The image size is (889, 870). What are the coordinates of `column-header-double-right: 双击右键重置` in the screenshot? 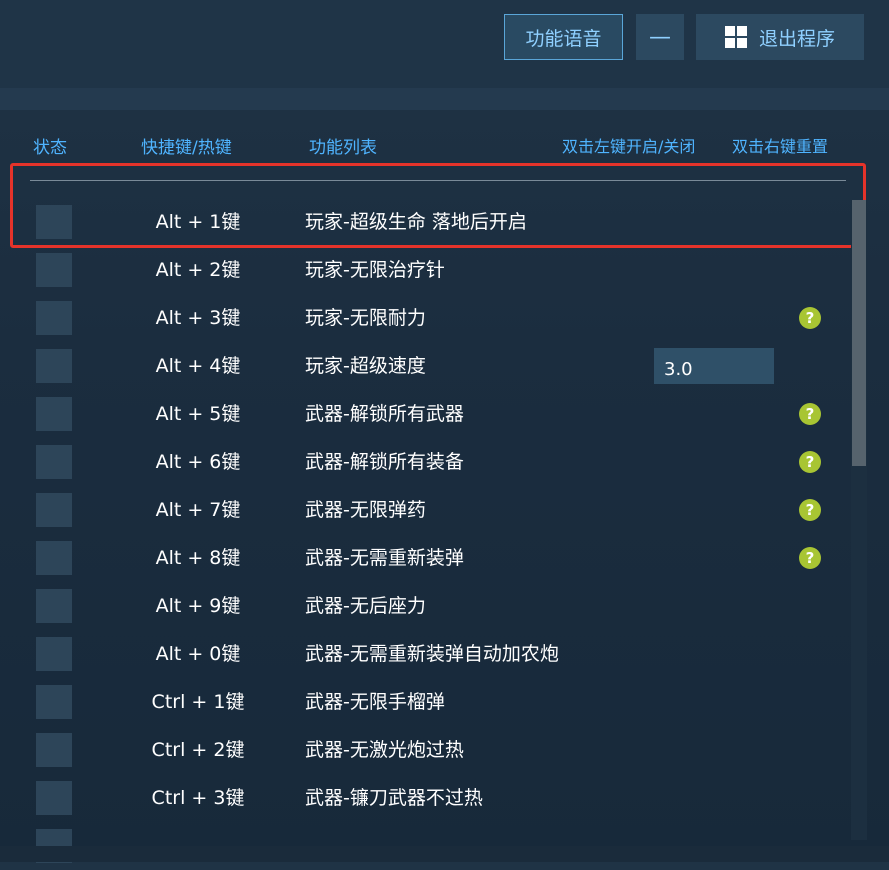 It's located at (780, 146).